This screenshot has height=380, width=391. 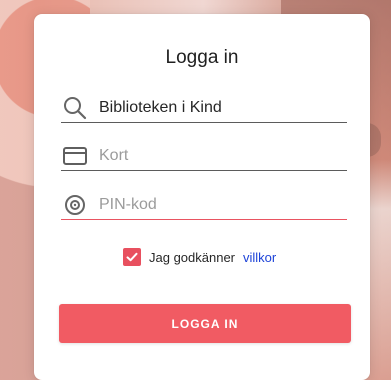 I want to click on library-field, so click(x=204, y=108).